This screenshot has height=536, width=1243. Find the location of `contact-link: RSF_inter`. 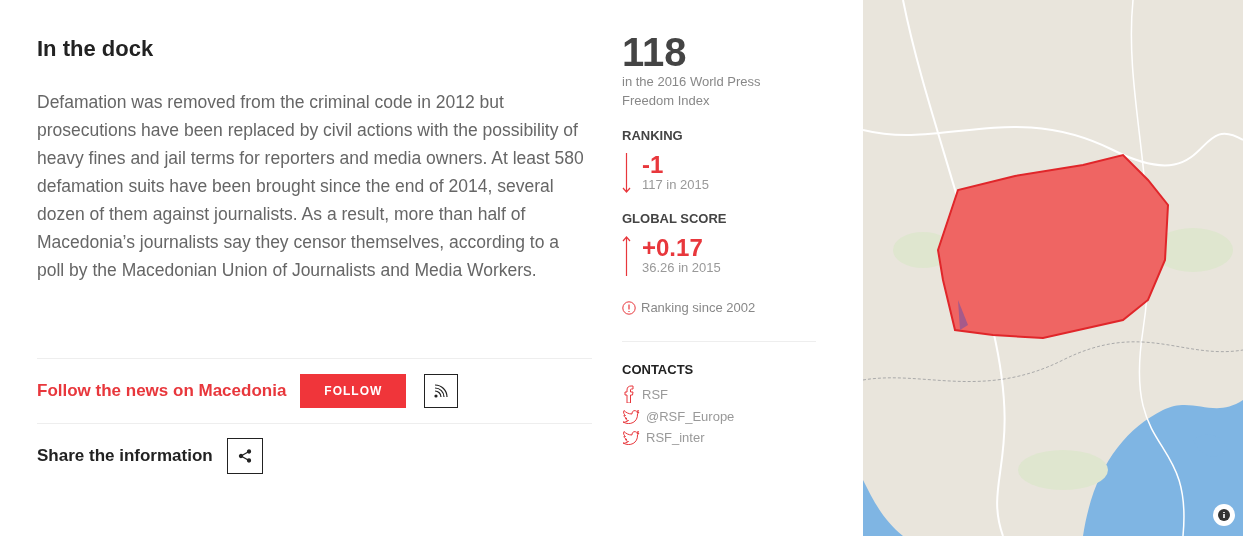

contact-link: RSF_inter is located at coordinates (675, 437).